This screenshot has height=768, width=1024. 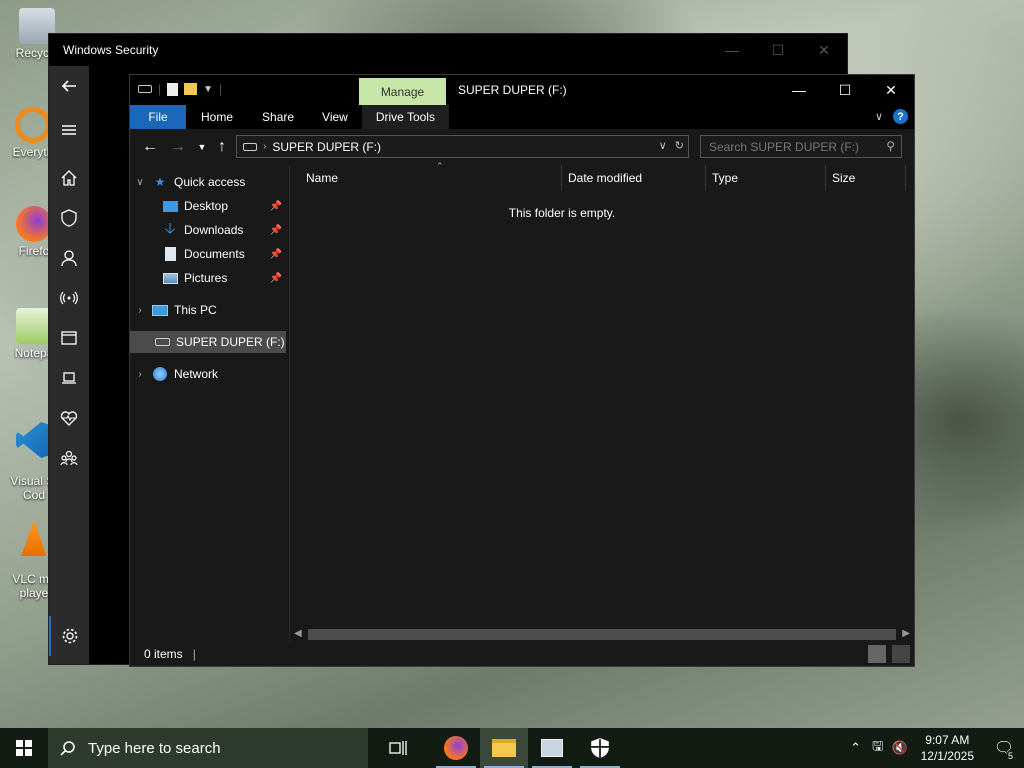 What do you see at coordinates (901, 654) in the screenshot?
I see `large-icons-view-icon` at bounding box center [901, 654].